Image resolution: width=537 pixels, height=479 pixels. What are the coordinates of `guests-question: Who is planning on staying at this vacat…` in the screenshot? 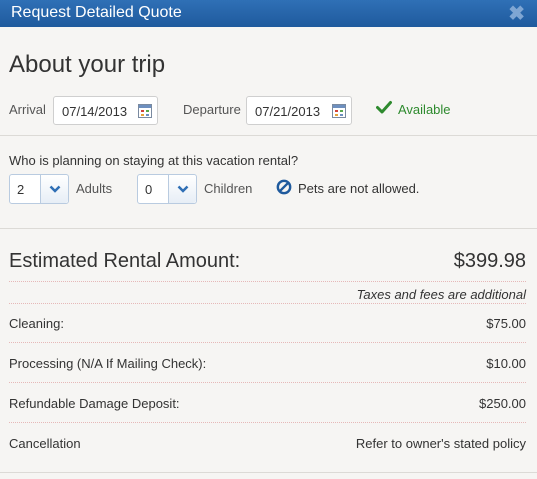 It's located at (154, 160).